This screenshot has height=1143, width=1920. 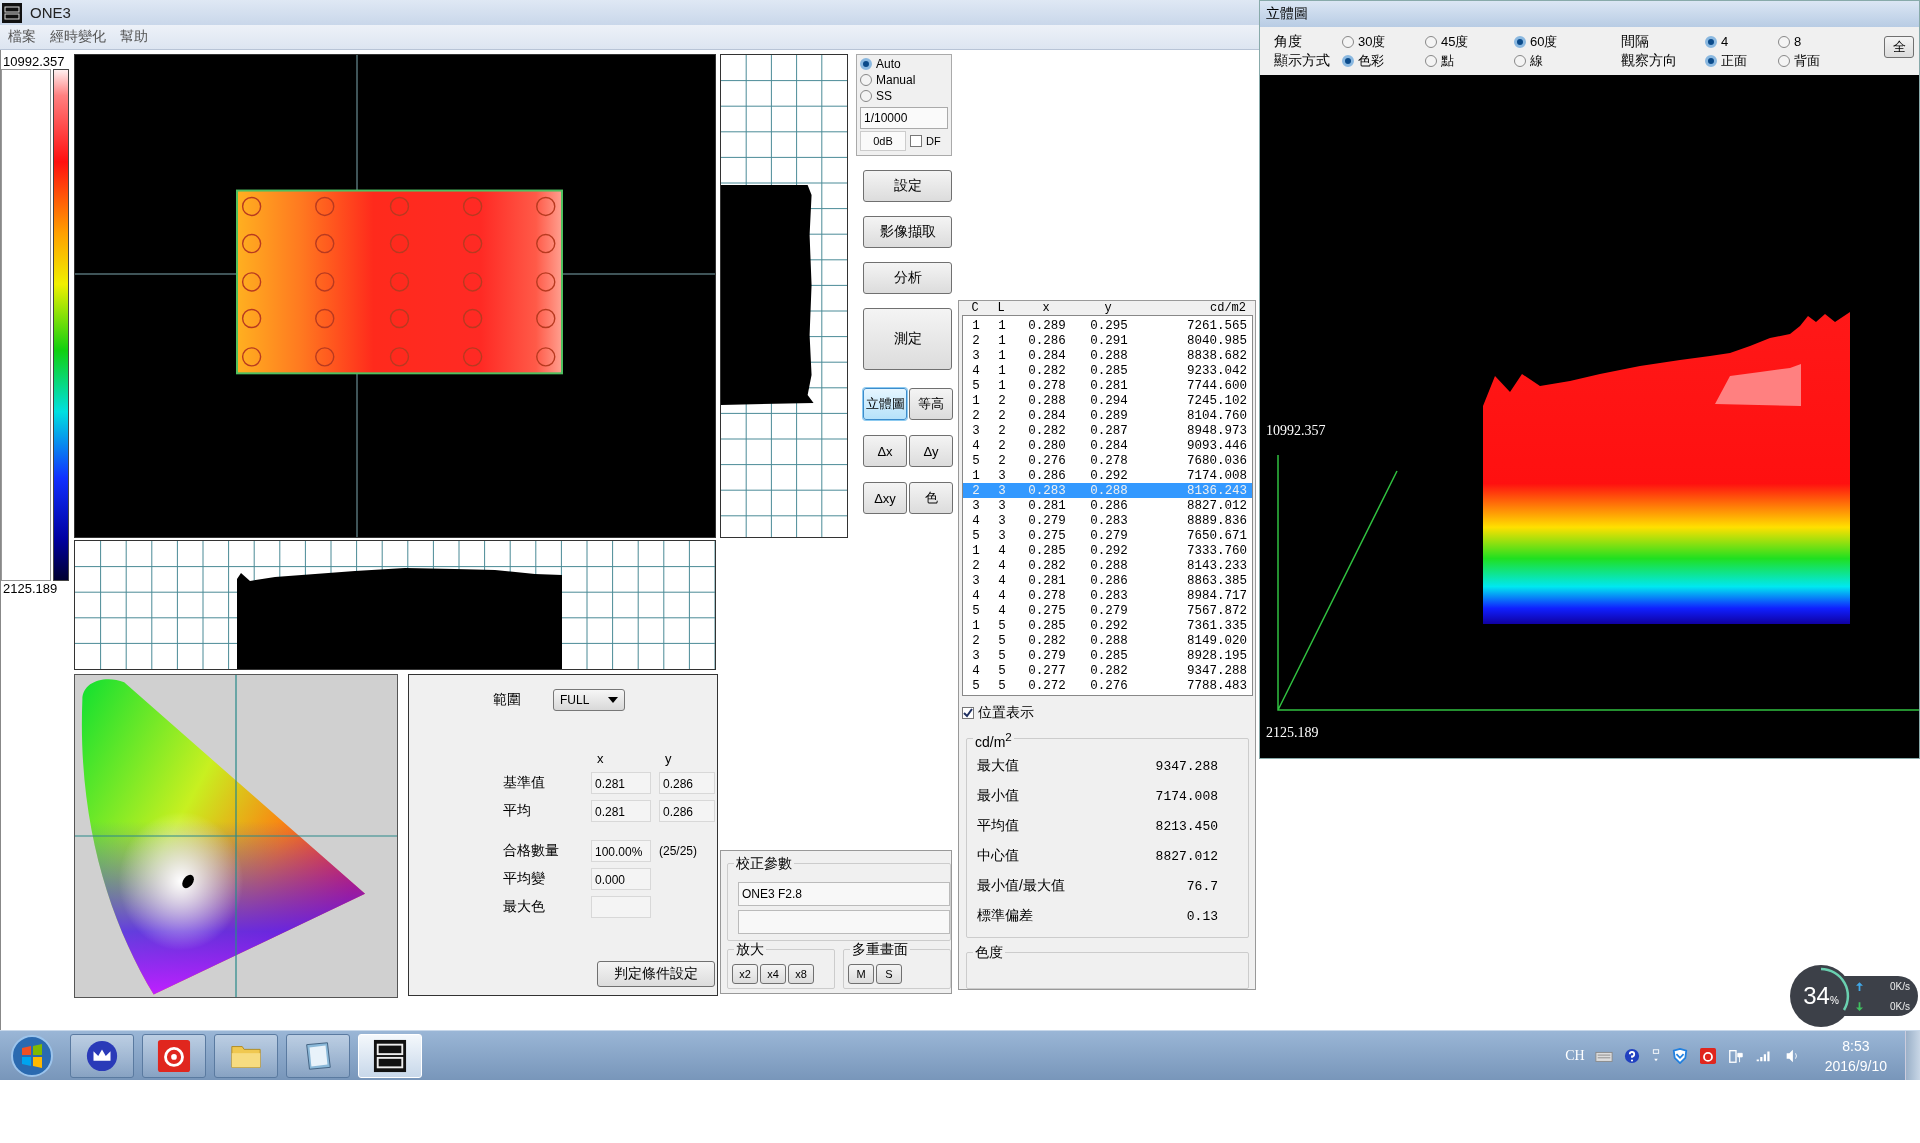 What do you see at coordinates (931, 498) in the screenshot?
I see `view-button: 色` at bounding box center [931, 498].